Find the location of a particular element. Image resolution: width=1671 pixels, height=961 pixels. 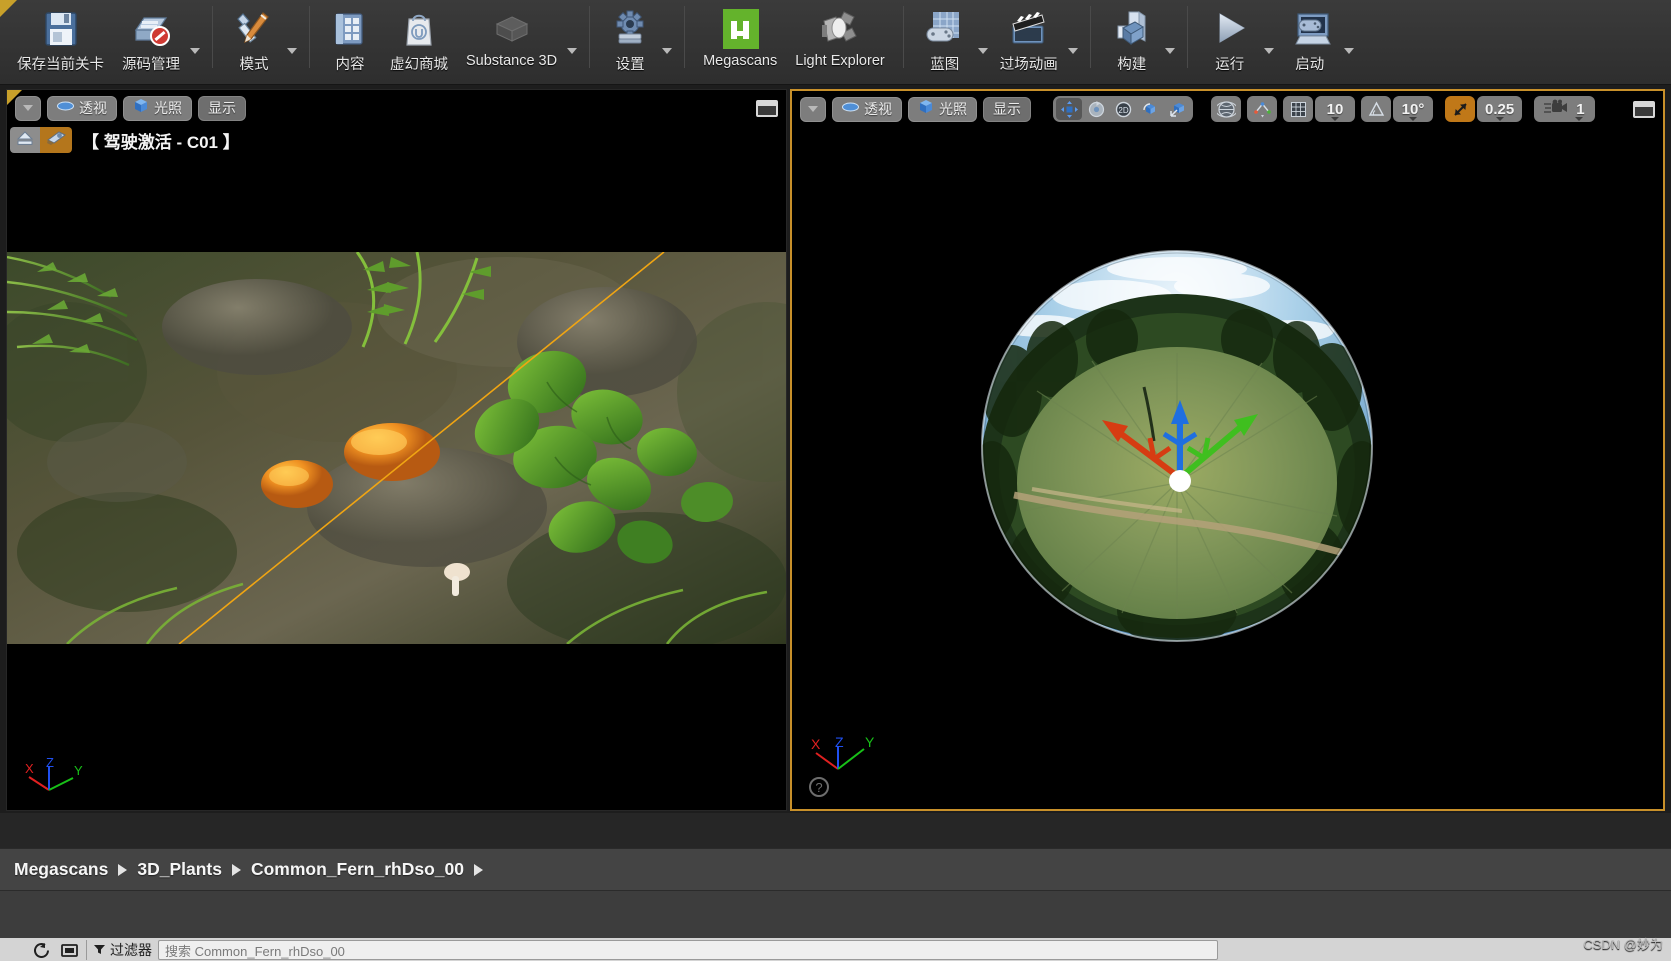

build-dropdown-arrow is located at coordinates (1170, 51).